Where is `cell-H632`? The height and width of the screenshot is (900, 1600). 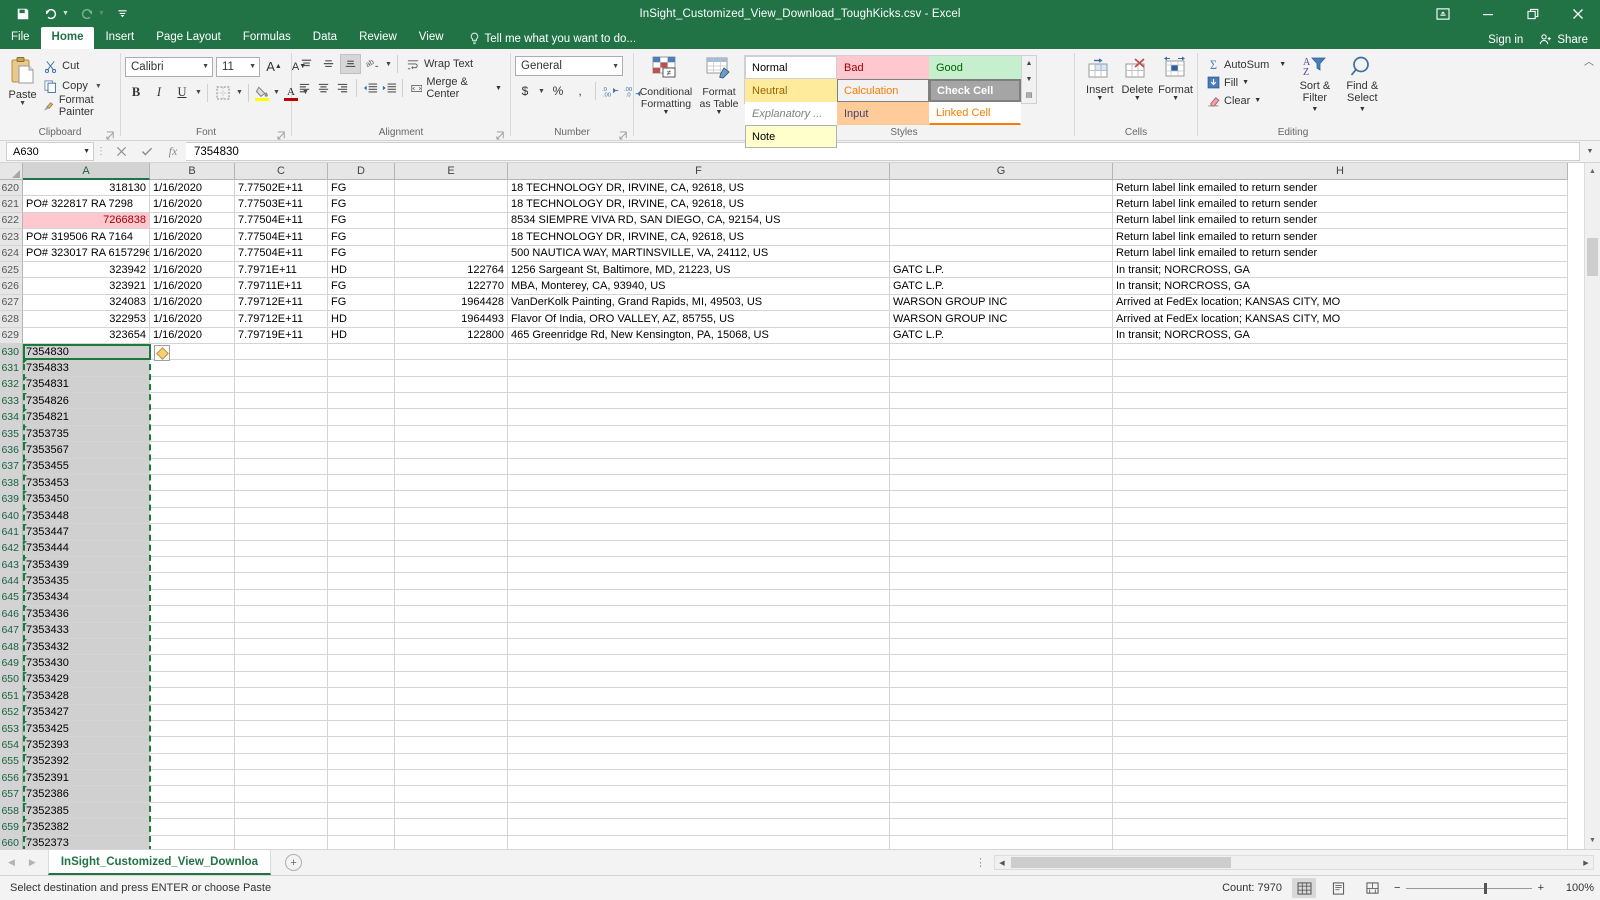
cell-H632 is located at coordinates (1340, 385).